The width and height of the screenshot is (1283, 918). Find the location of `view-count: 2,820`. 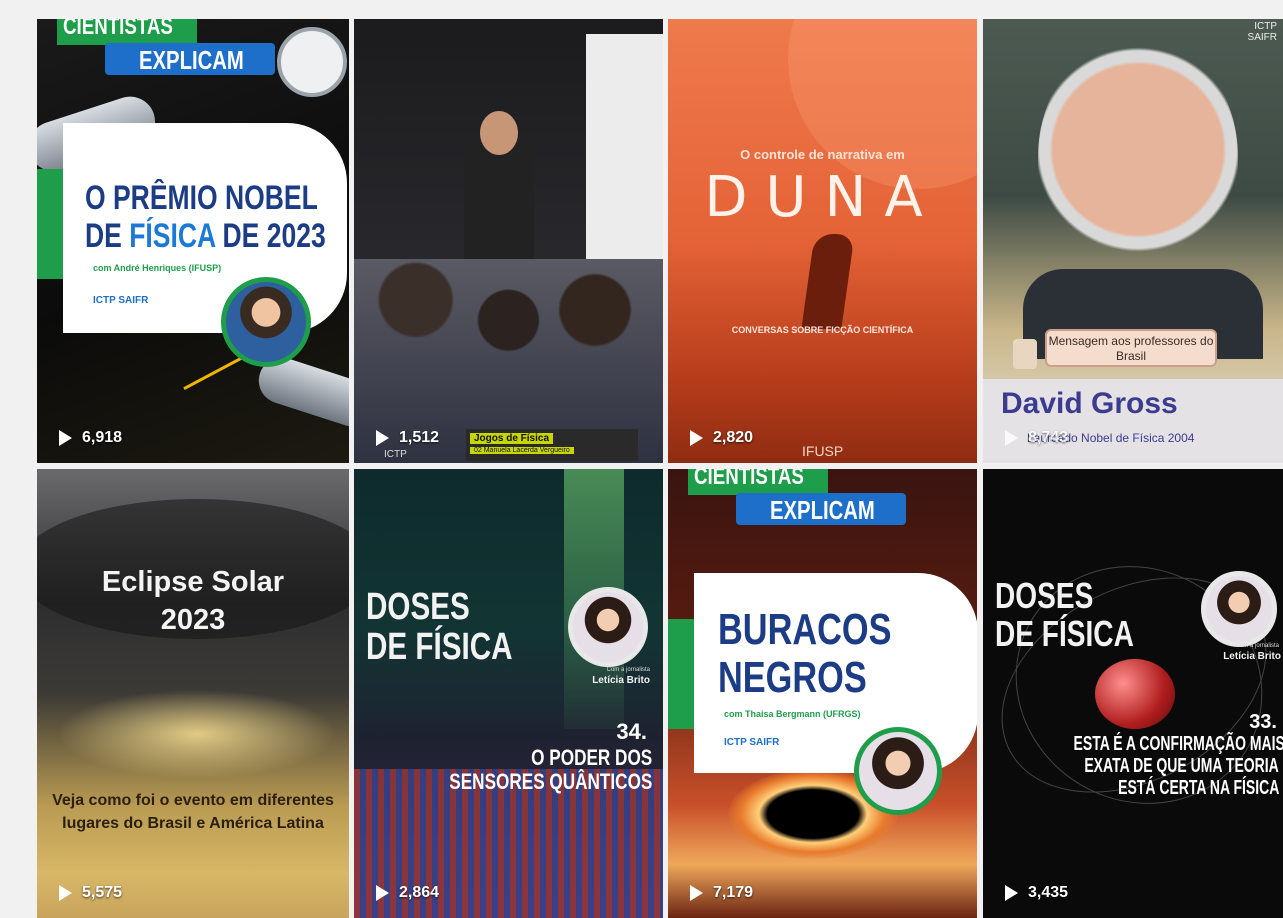

view-count: 2,820 is located at coordinates (721, 438).